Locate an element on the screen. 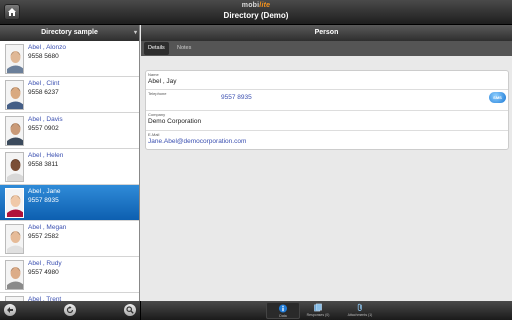 This screenshot has height=320, width=512. tab-data: Data is located at coordinates (283, 310).